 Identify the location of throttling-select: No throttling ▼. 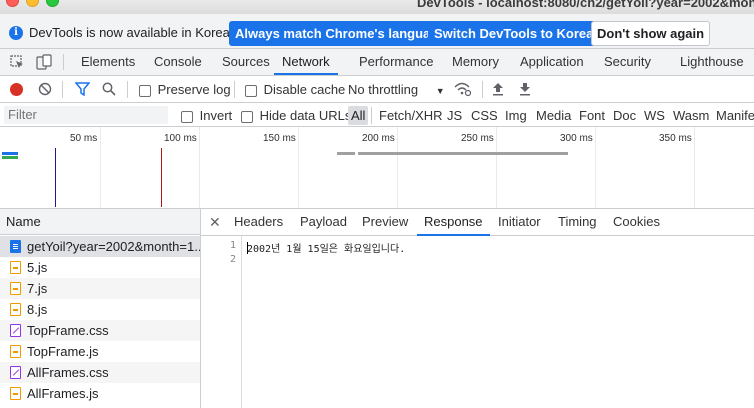
(396, 90).